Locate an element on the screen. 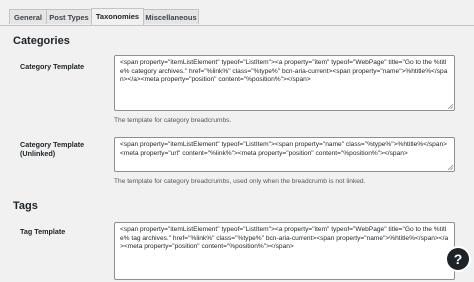 Image resolution: width=474 pixels, height=282 pixels. tab-taxonomies: Taxonomies is located at coordinates (117, 16).